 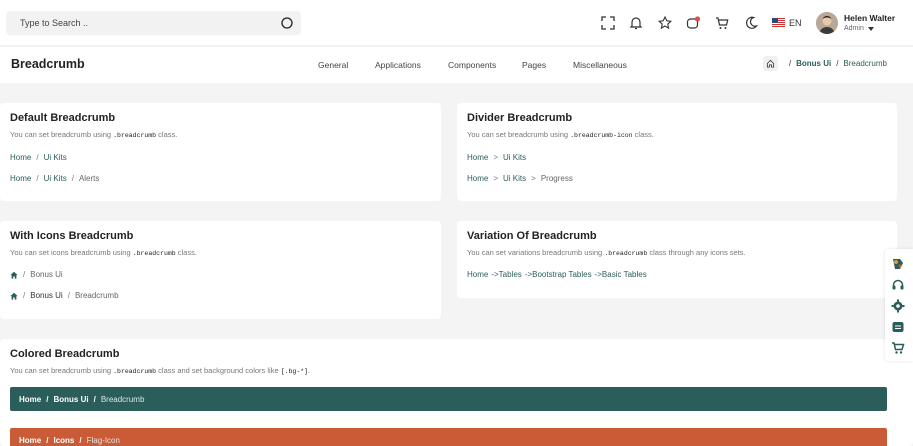 I want to click on top-header: EN Helen Walter Admin, so click(x=456, y=23).